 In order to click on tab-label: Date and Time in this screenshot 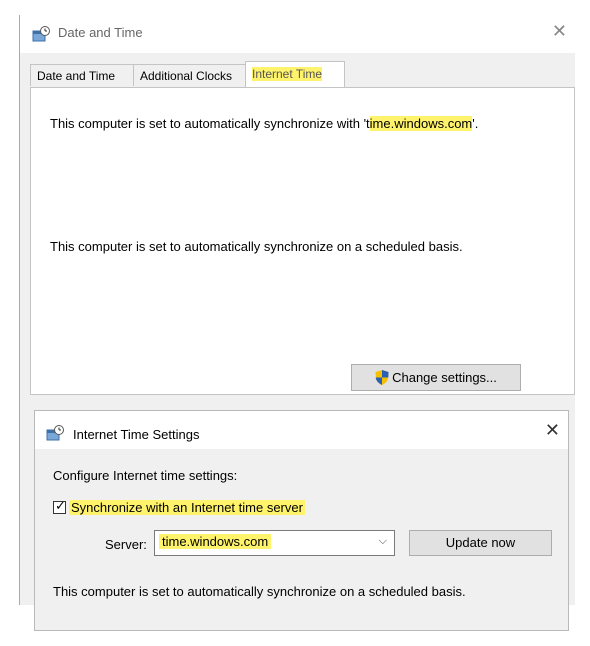, I will do `click(76, 76)`.